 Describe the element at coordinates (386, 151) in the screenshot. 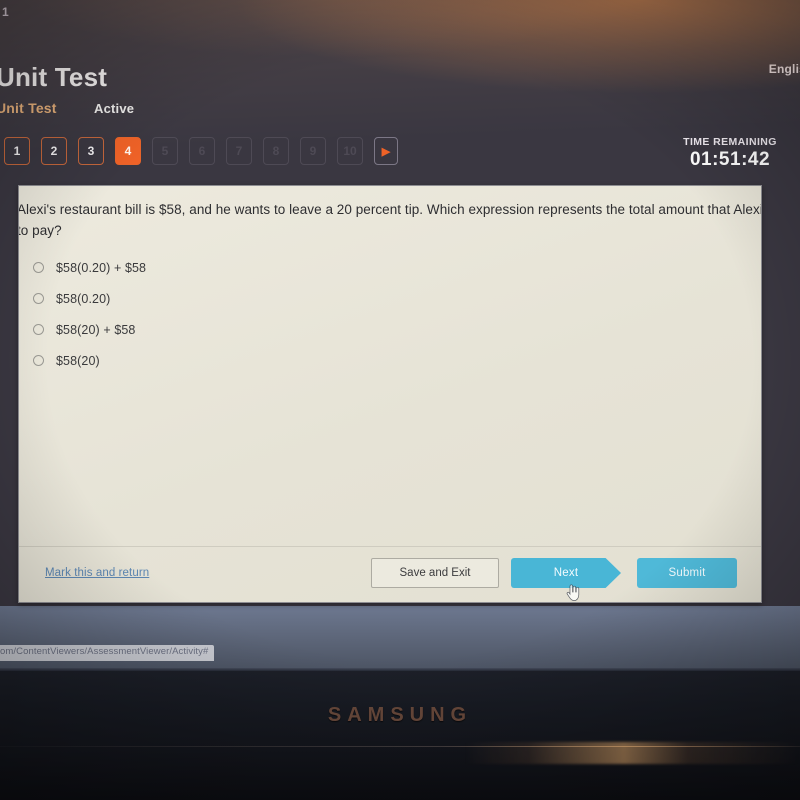

I see `pager-next-icon: ▶` at that location.